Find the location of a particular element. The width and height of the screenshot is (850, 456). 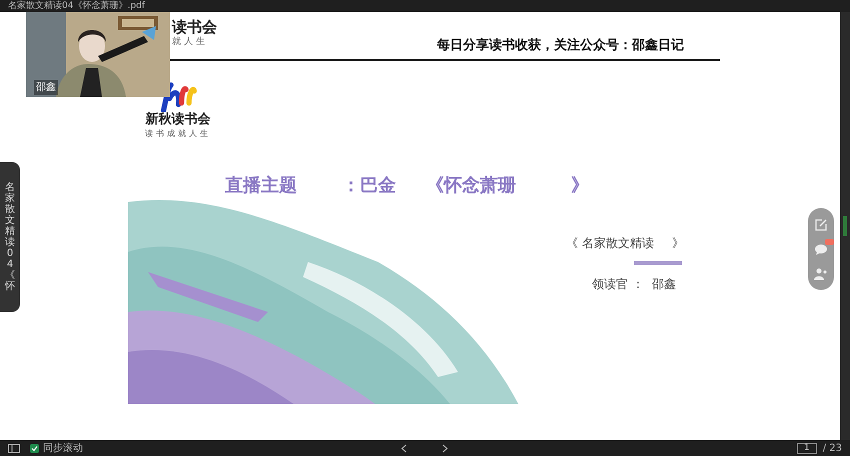

video-name: 邵鑫 is located at coordinates (46, 87).